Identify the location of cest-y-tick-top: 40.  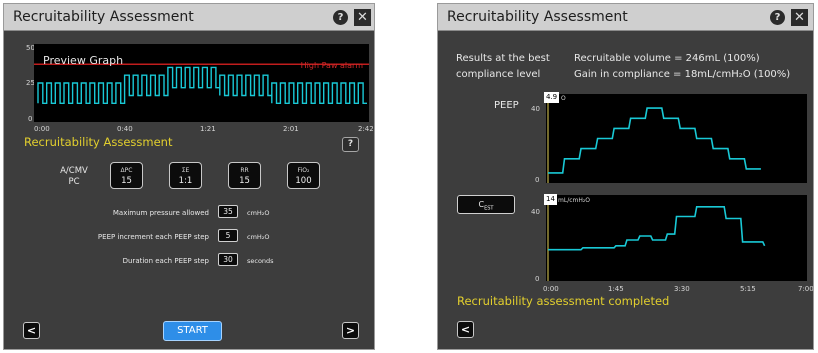
(535, 212).